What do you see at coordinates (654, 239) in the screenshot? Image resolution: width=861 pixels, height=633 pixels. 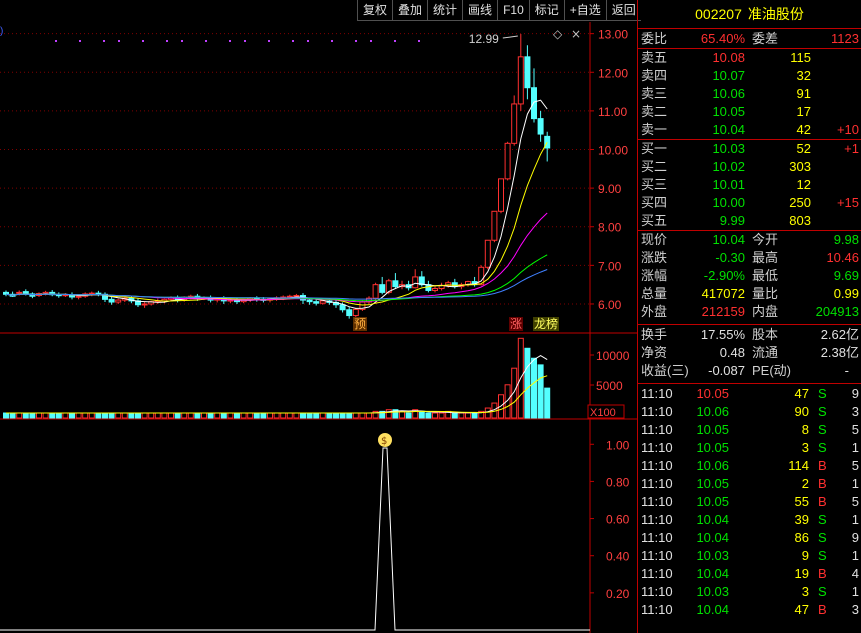 I see `xj-label: 现价` at bounding box center [654, 239].